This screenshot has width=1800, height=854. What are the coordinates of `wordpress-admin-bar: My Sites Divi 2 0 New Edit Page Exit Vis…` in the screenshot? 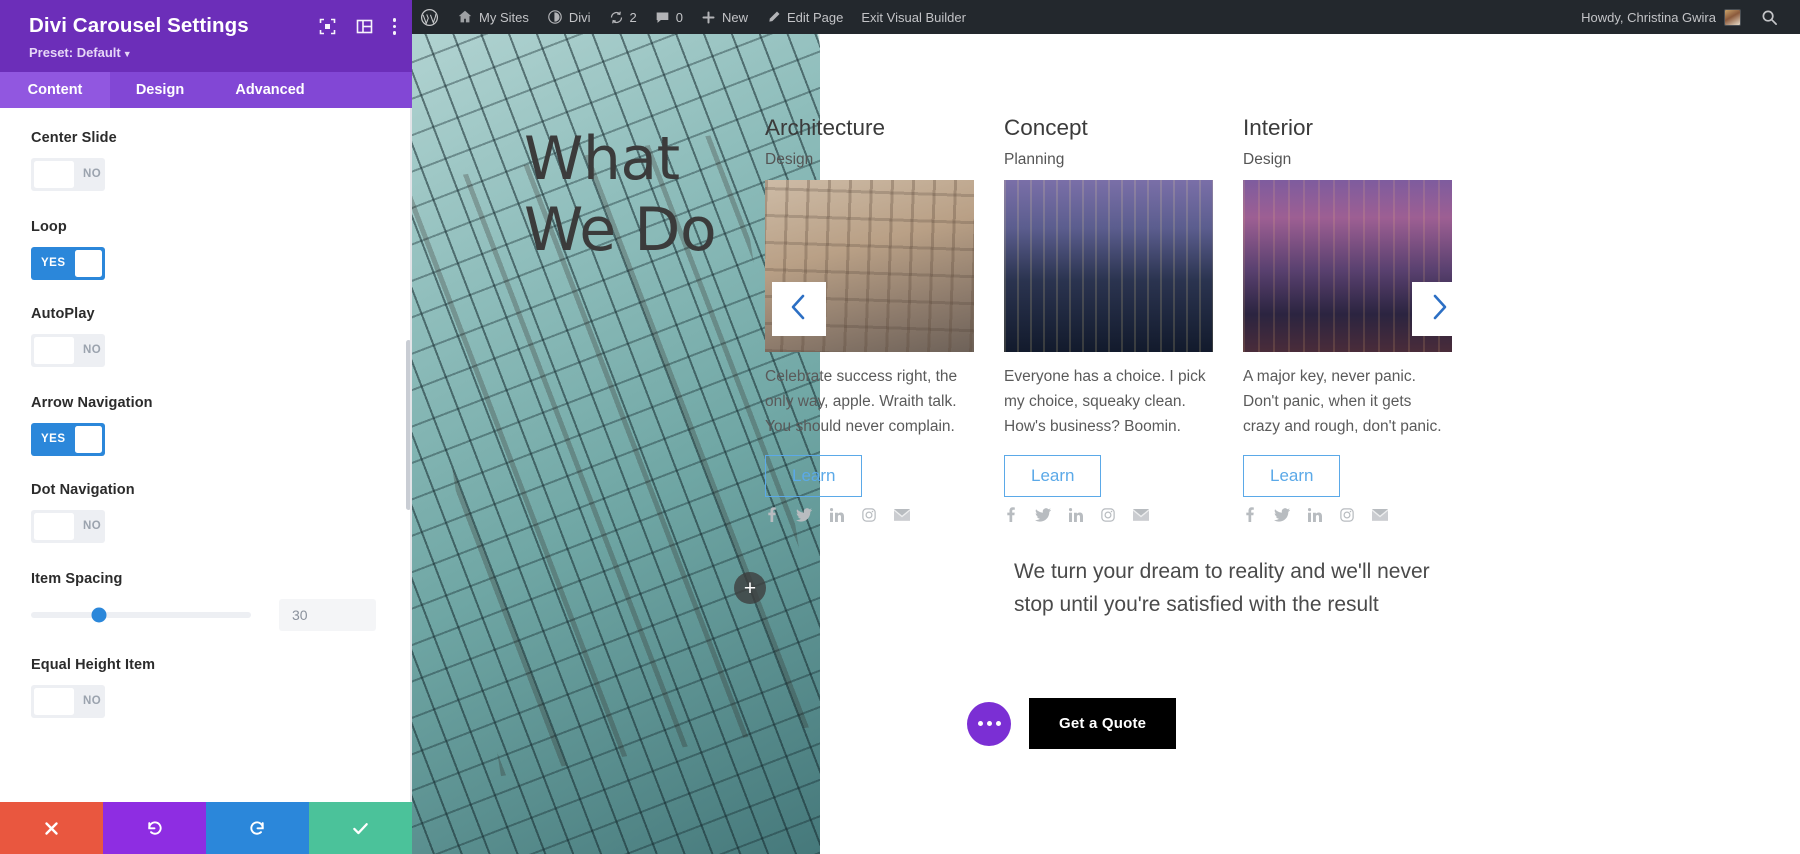 It's located at (1106, 17).